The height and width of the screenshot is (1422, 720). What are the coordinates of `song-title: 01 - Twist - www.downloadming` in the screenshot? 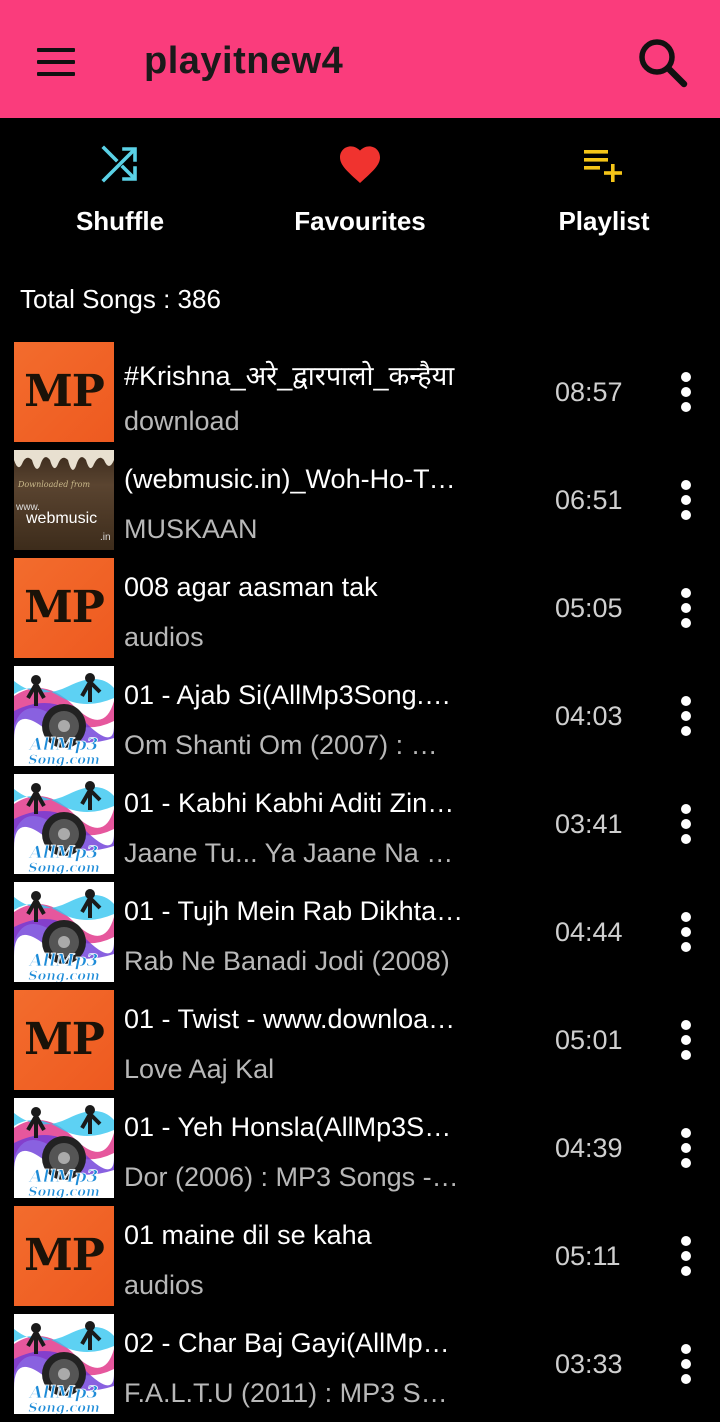 It's located at (294, 1019).